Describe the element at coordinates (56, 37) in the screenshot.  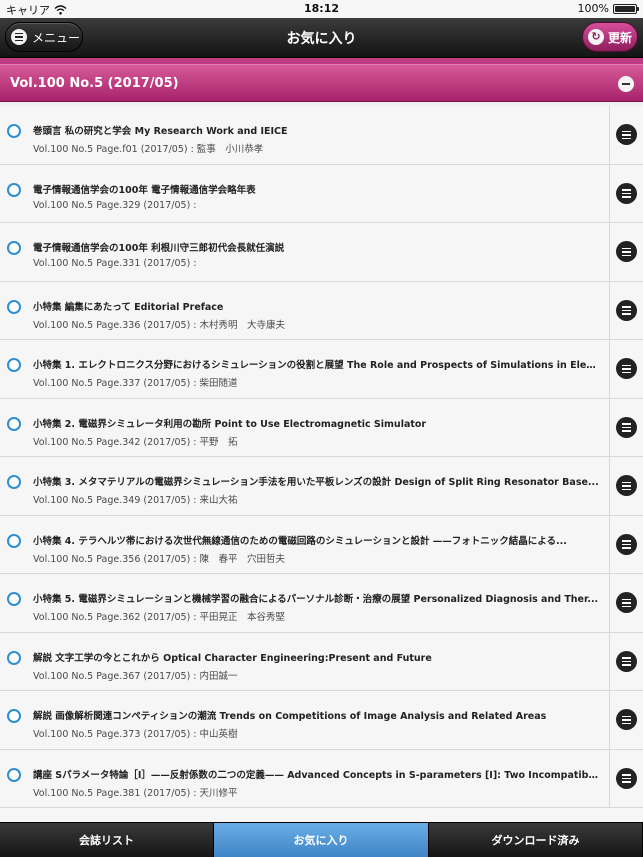
I see `menu-button-label: メニュー` at that location.